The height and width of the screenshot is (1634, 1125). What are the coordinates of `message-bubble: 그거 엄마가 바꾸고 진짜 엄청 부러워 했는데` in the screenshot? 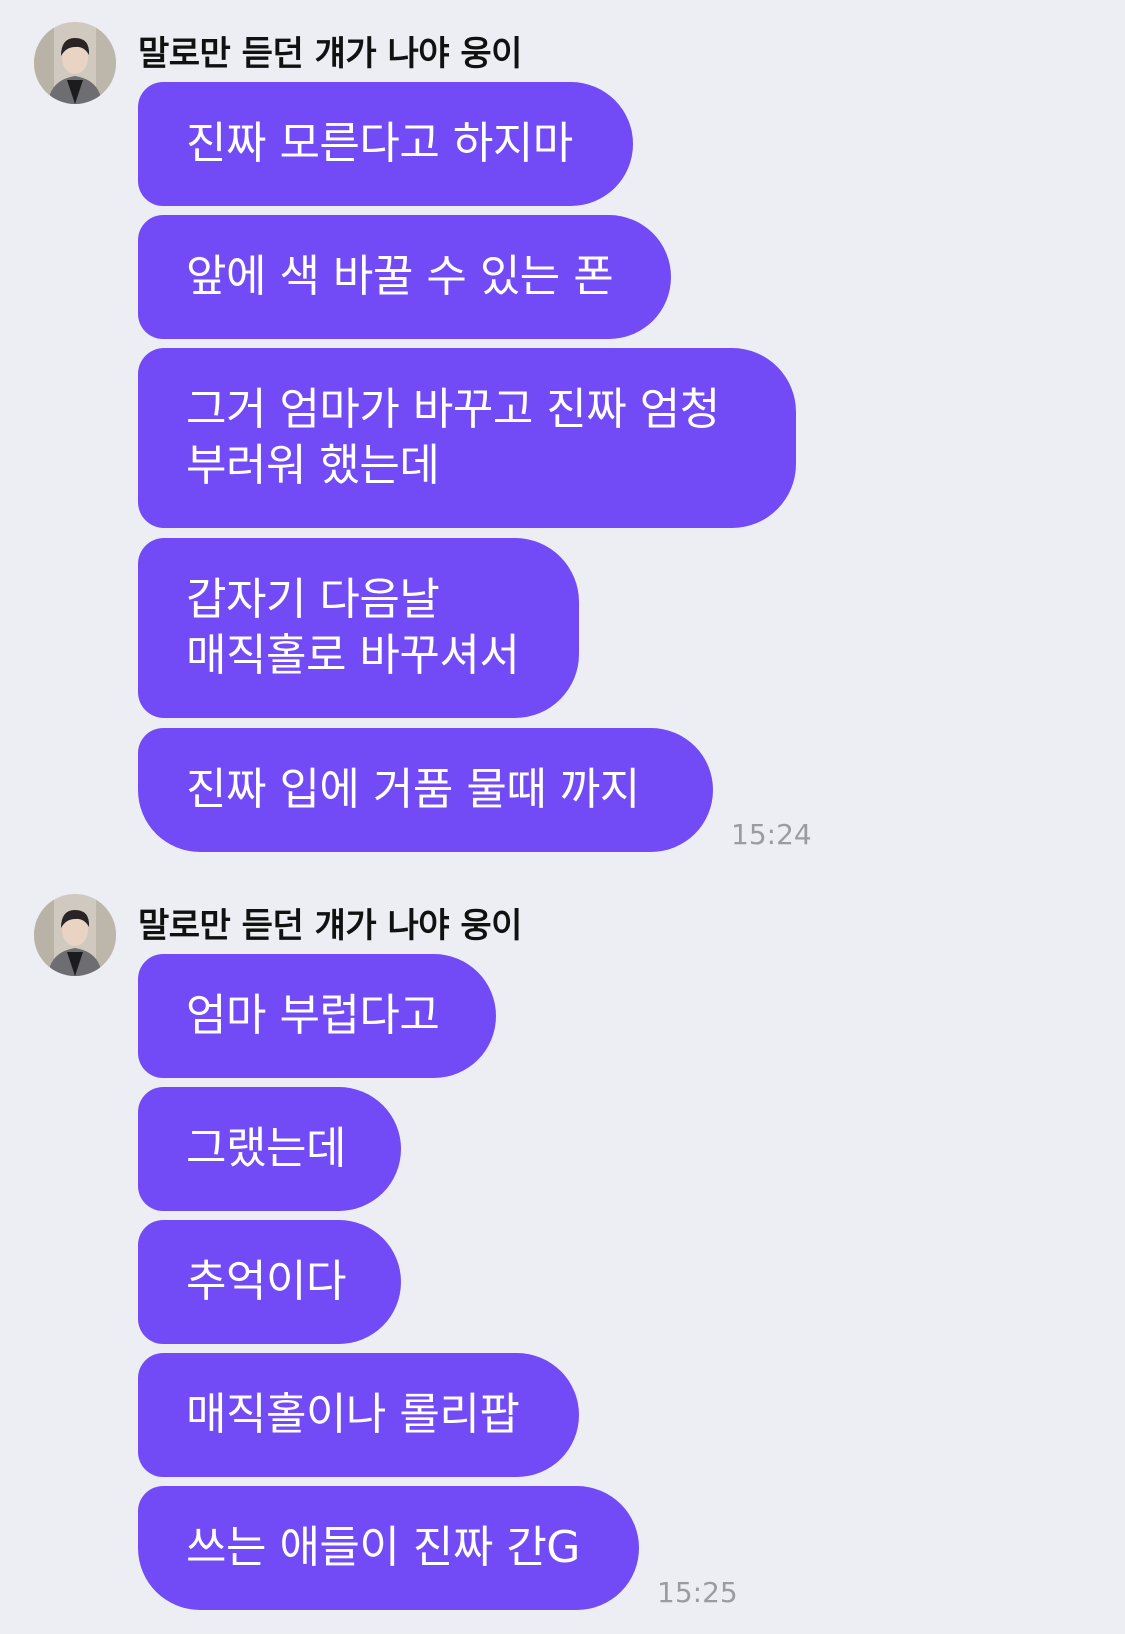 It's located at (467, 438).